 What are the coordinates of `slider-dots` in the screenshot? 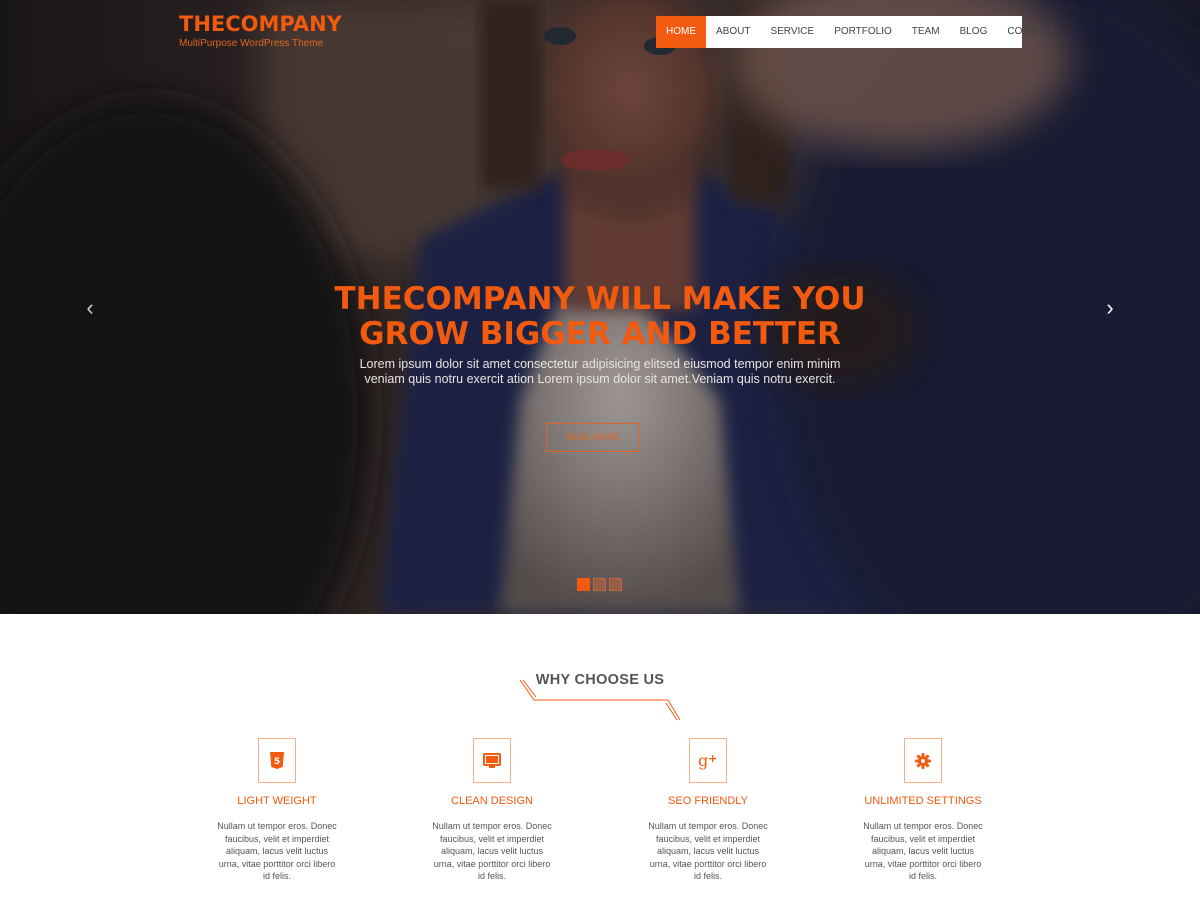 It's located at (599, 584).